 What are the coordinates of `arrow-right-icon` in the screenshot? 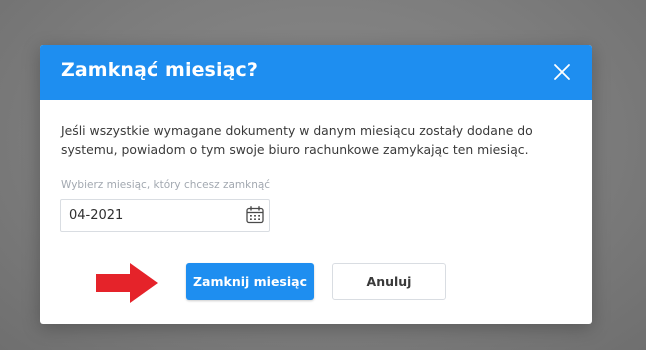 It's located at (127, 283).